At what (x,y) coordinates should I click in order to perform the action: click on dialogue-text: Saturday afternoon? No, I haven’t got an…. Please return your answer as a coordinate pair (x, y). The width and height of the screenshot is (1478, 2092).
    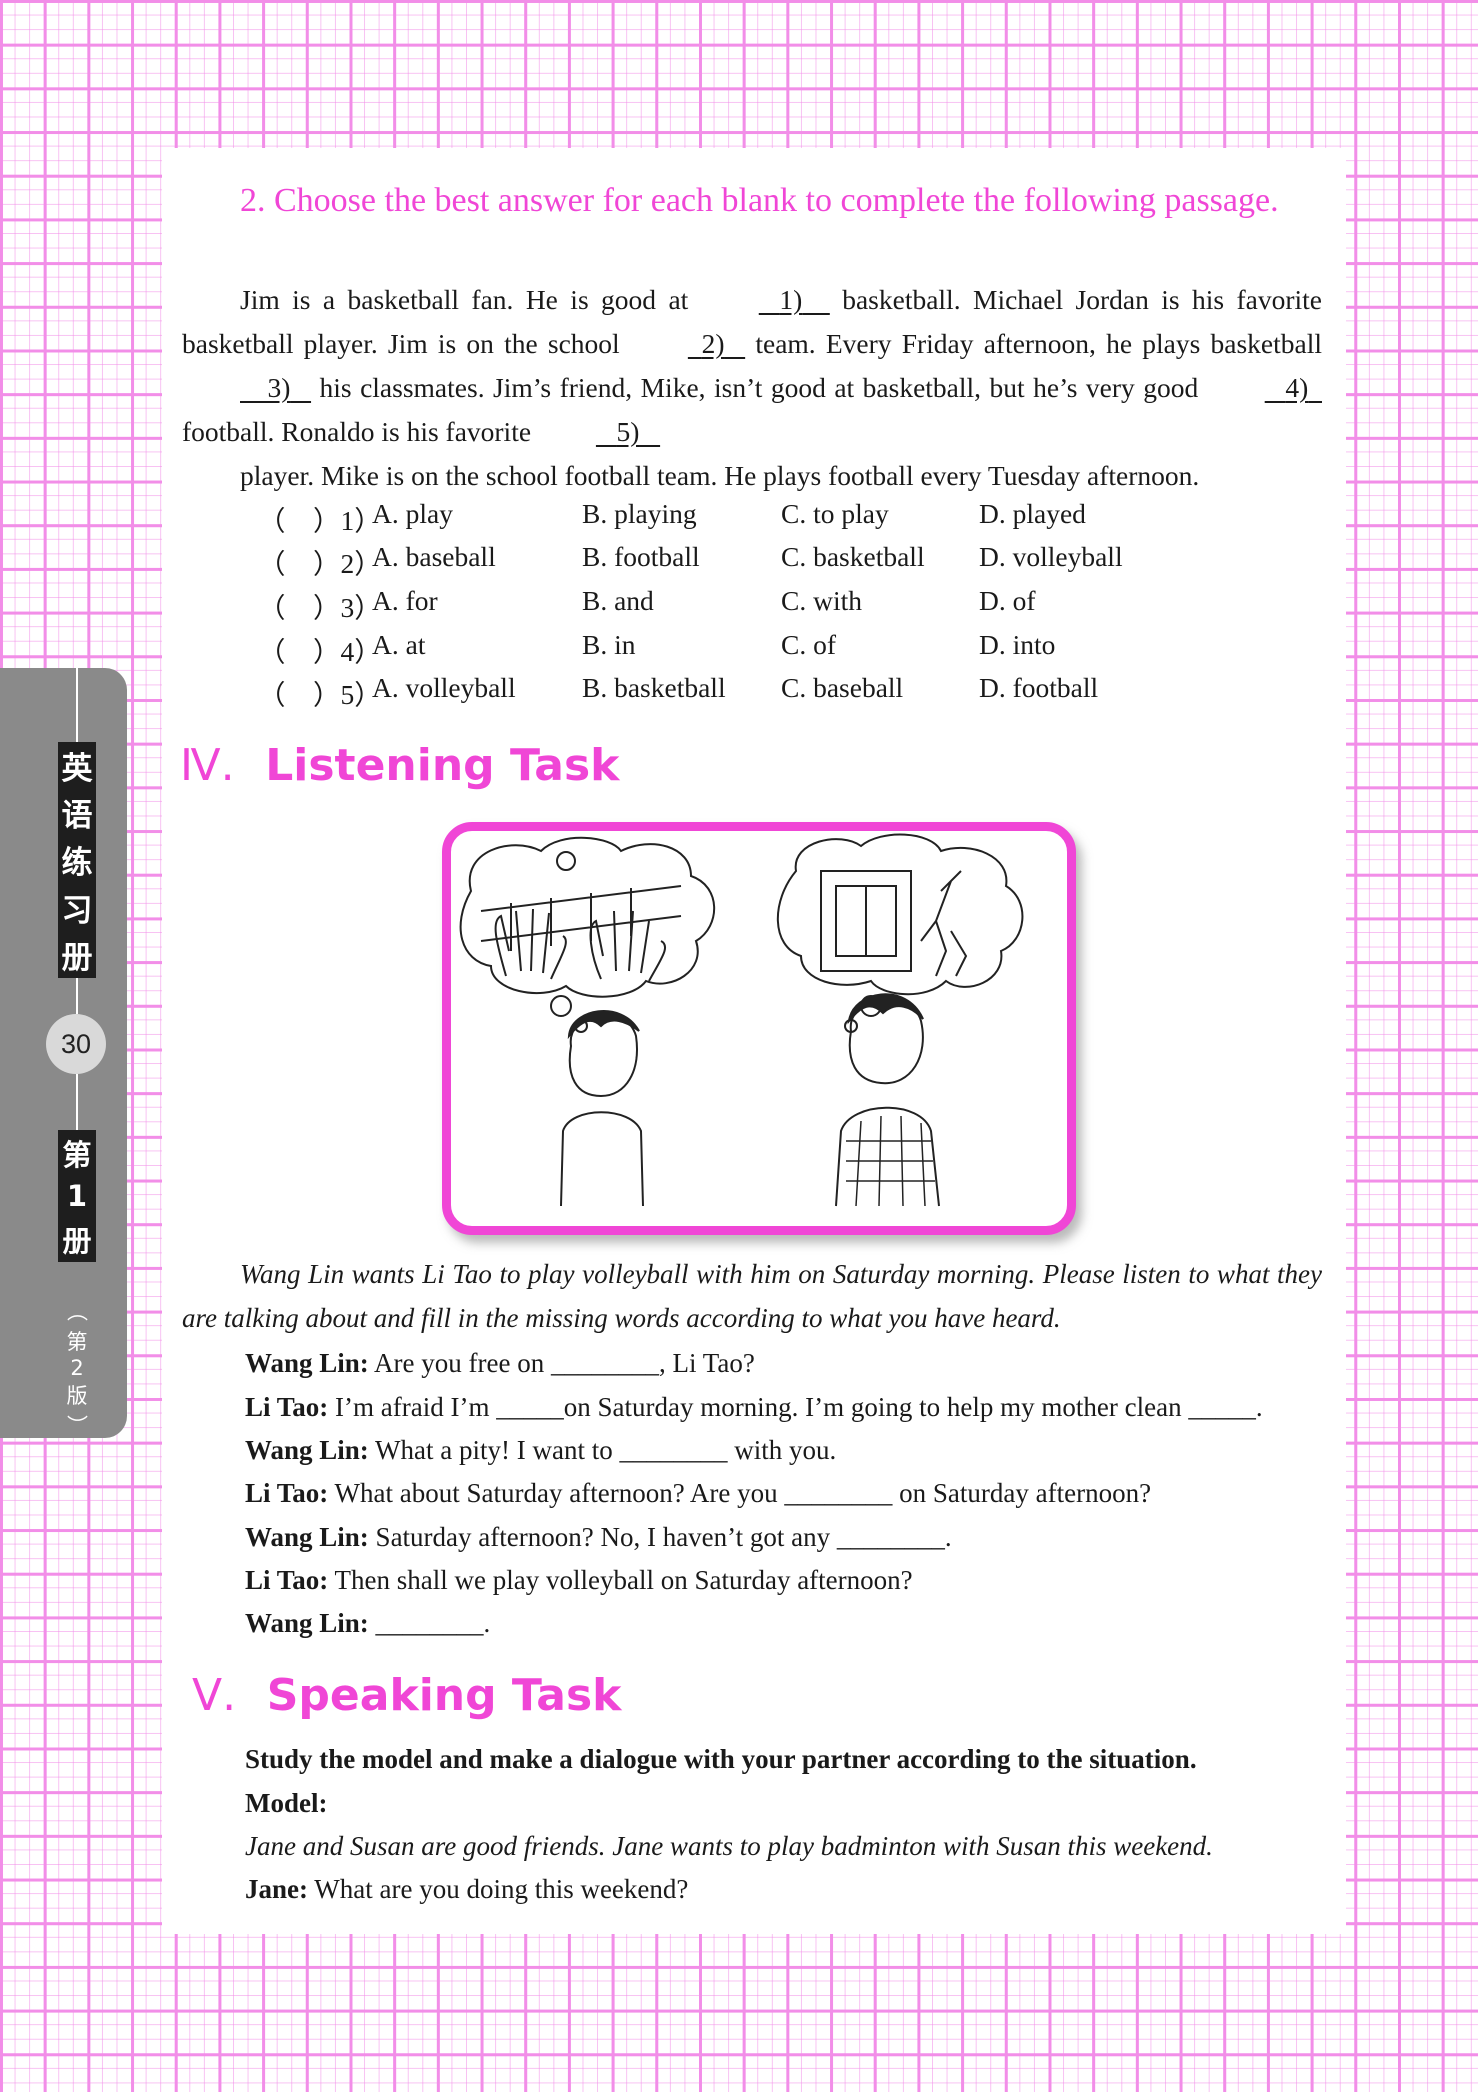
    Looking at the image, I should click on (660, 1537).